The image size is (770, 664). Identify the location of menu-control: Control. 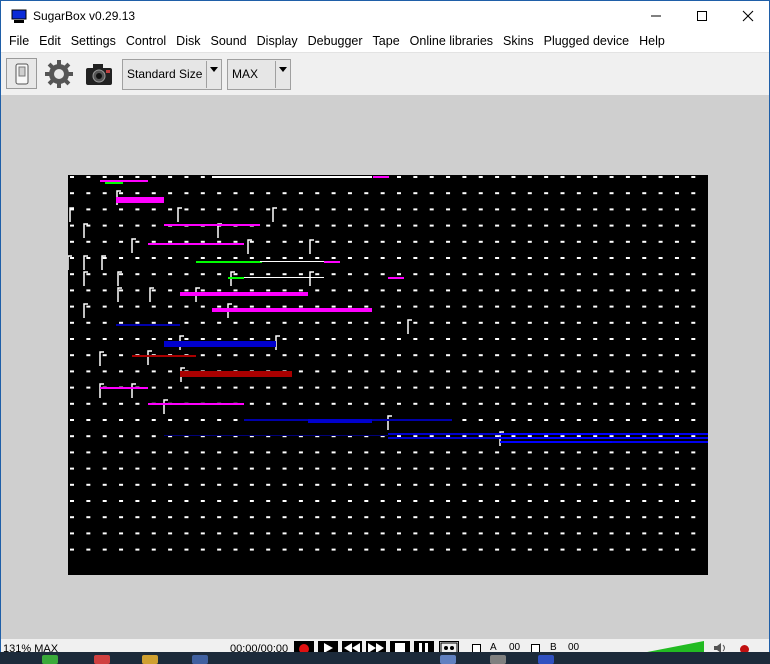
(146, 41).